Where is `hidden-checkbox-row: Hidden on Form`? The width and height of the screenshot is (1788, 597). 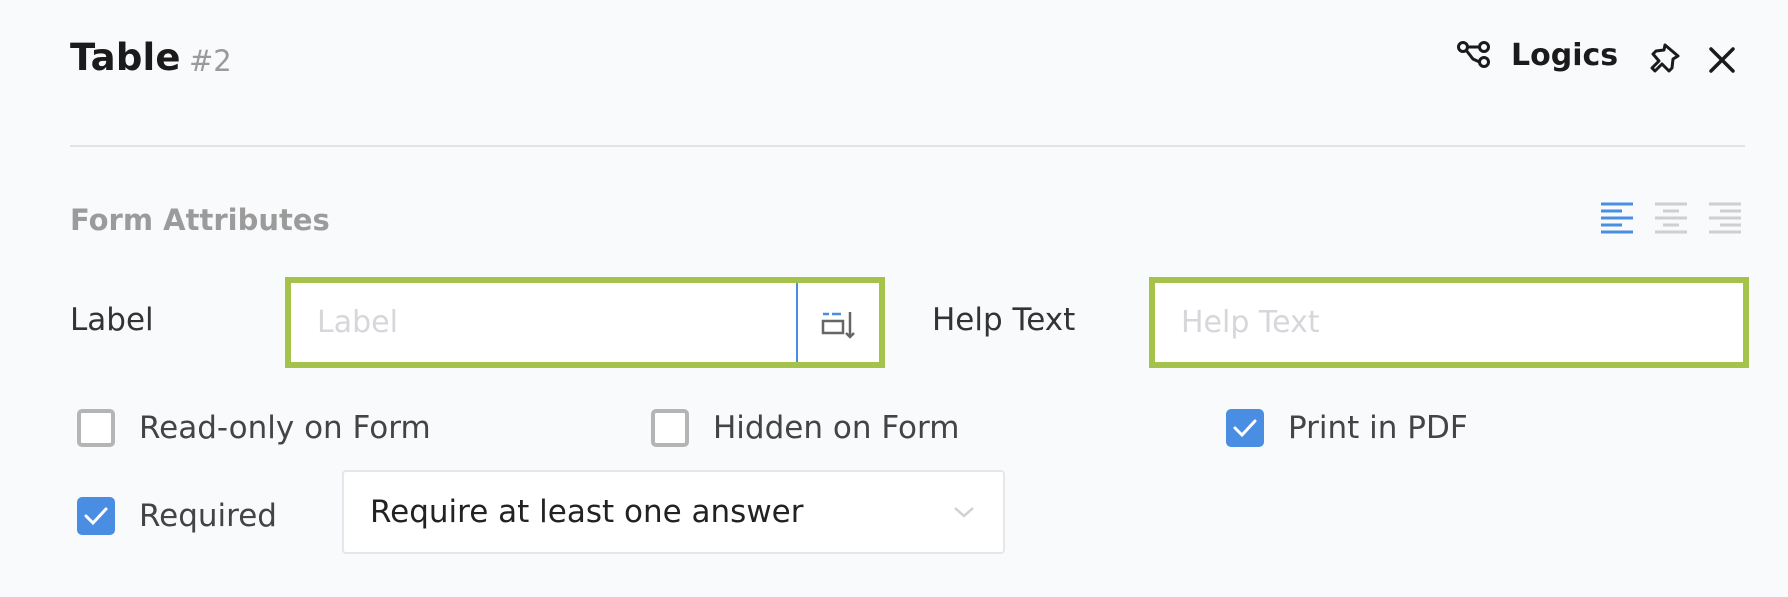
hidden-checkbox-row: Hidden on Form is located at coordinates (805, 428).